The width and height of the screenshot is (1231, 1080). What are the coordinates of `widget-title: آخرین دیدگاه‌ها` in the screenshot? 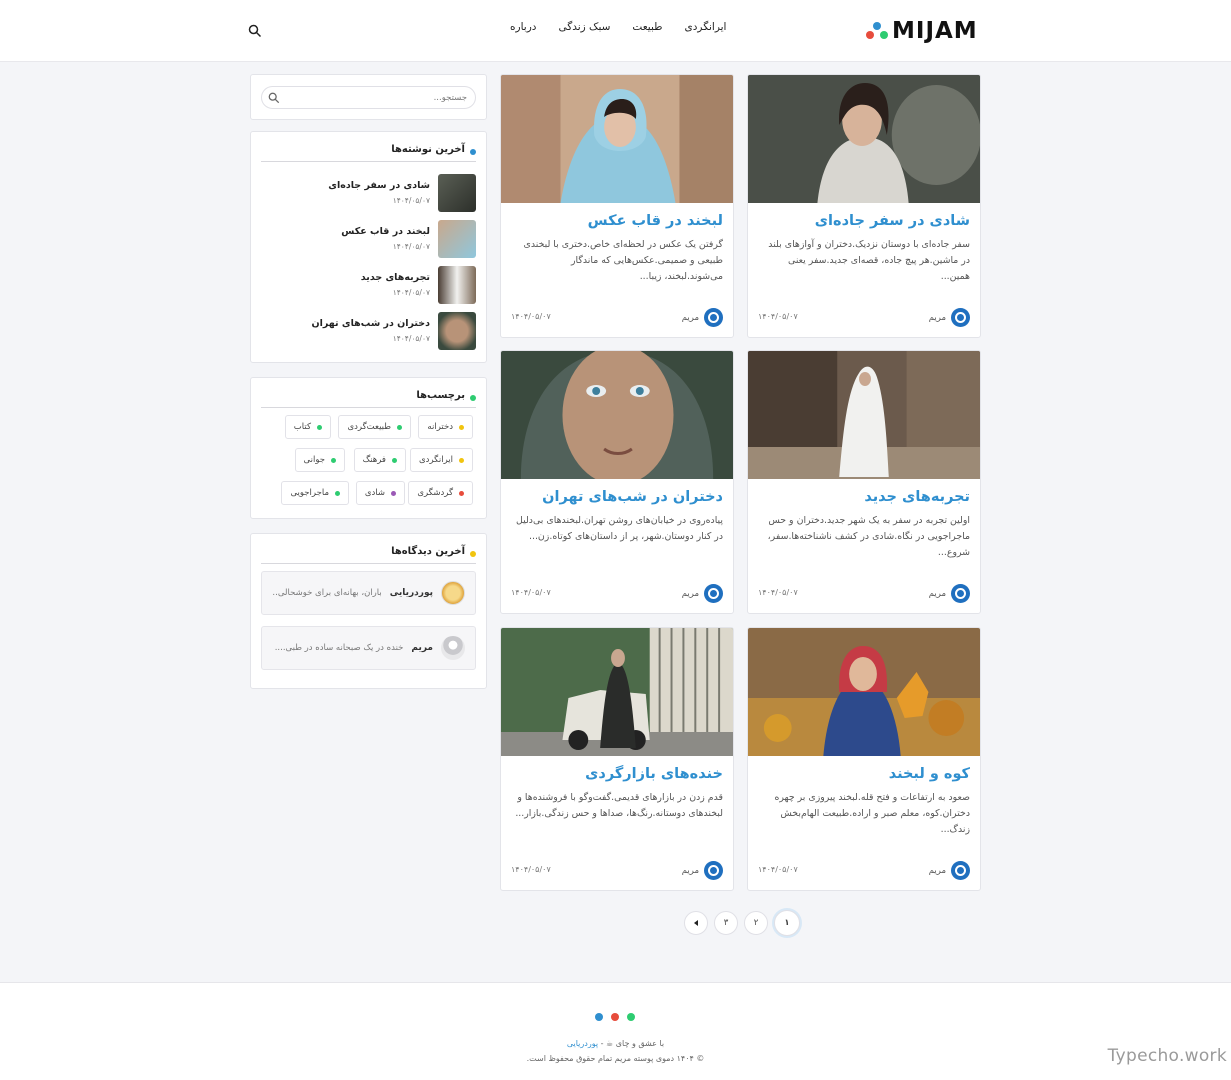 It's located at (433, 551).